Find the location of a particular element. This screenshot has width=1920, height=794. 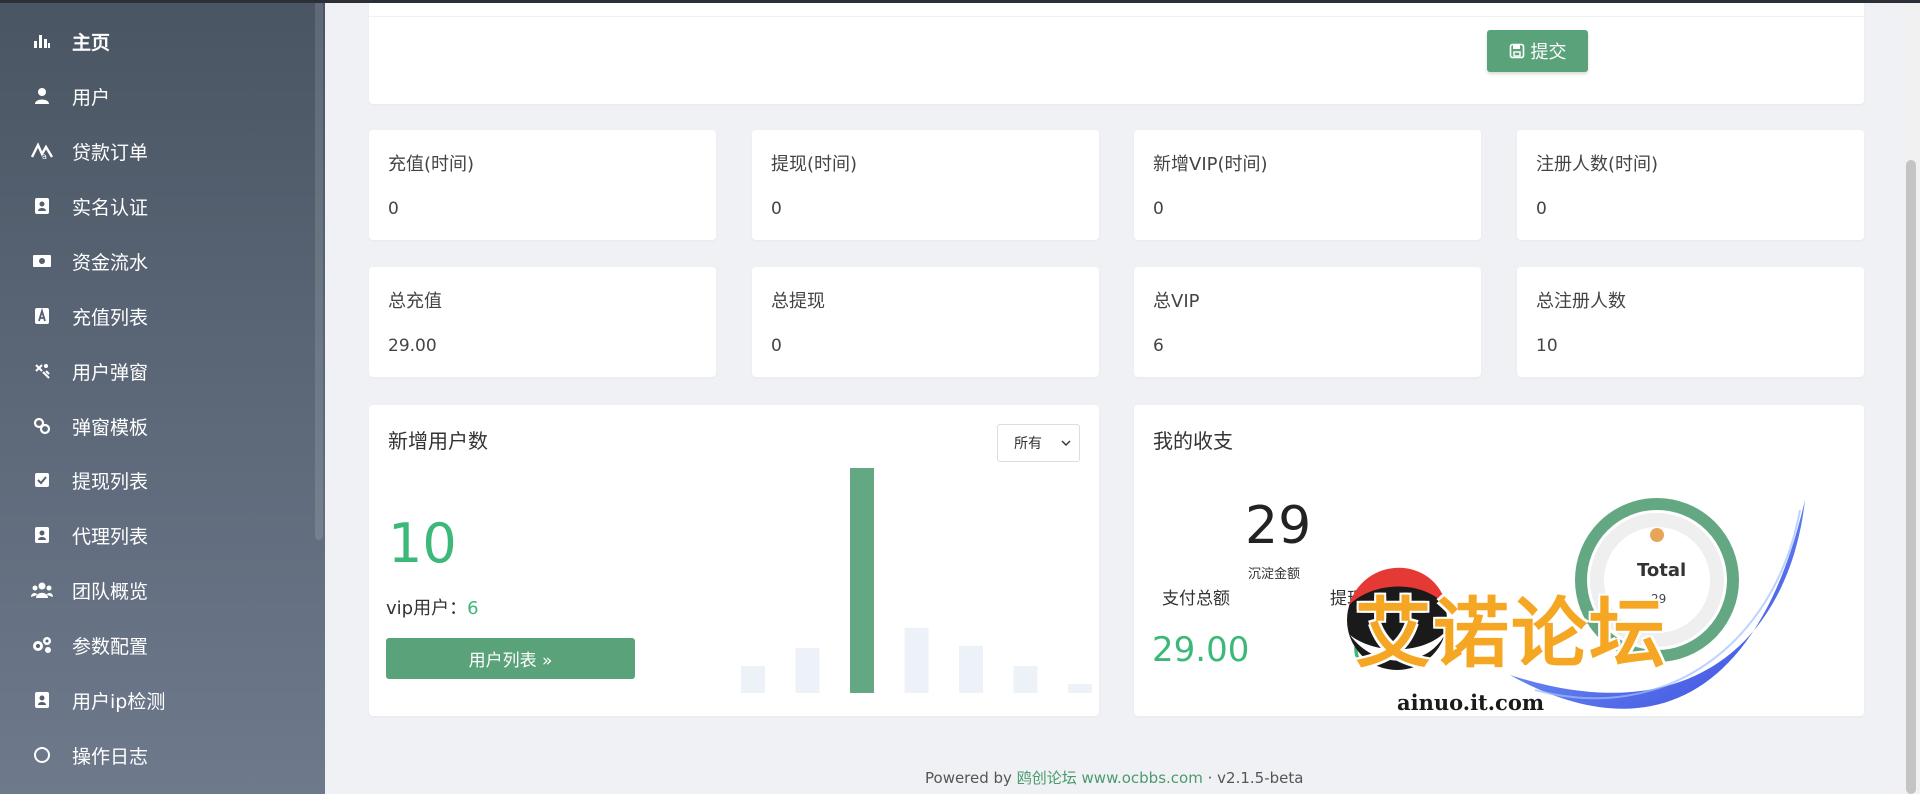

team-icon is located at coordinates (42, 590).